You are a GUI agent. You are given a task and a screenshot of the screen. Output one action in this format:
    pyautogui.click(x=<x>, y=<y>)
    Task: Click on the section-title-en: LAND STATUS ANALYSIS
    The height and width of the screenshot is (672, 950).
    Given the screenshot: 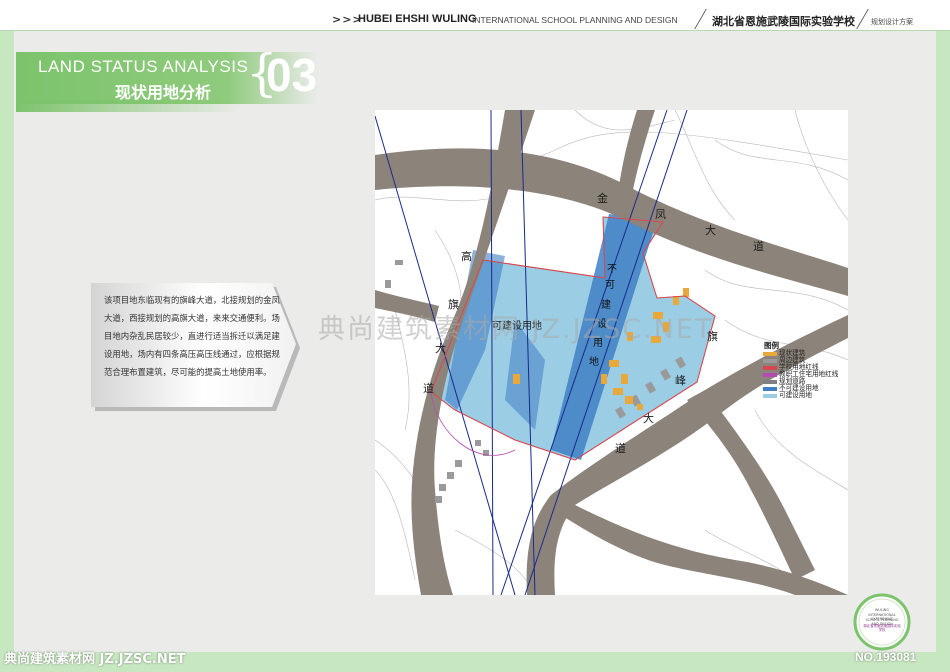 What is the action you would take?
    pyautogui.click(x=143, y=66)
    